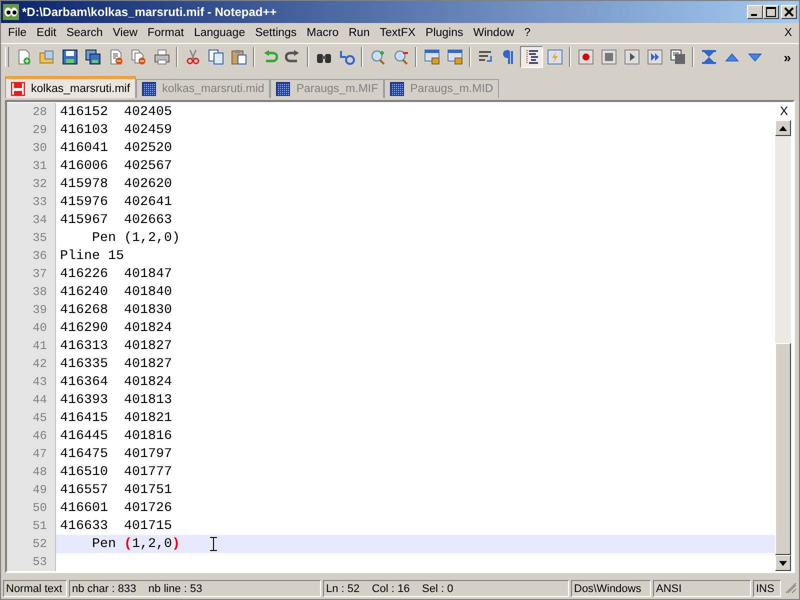 This screenshot has height=600, width=800. I want to click on up-arrow-icon, so click(783, 128).